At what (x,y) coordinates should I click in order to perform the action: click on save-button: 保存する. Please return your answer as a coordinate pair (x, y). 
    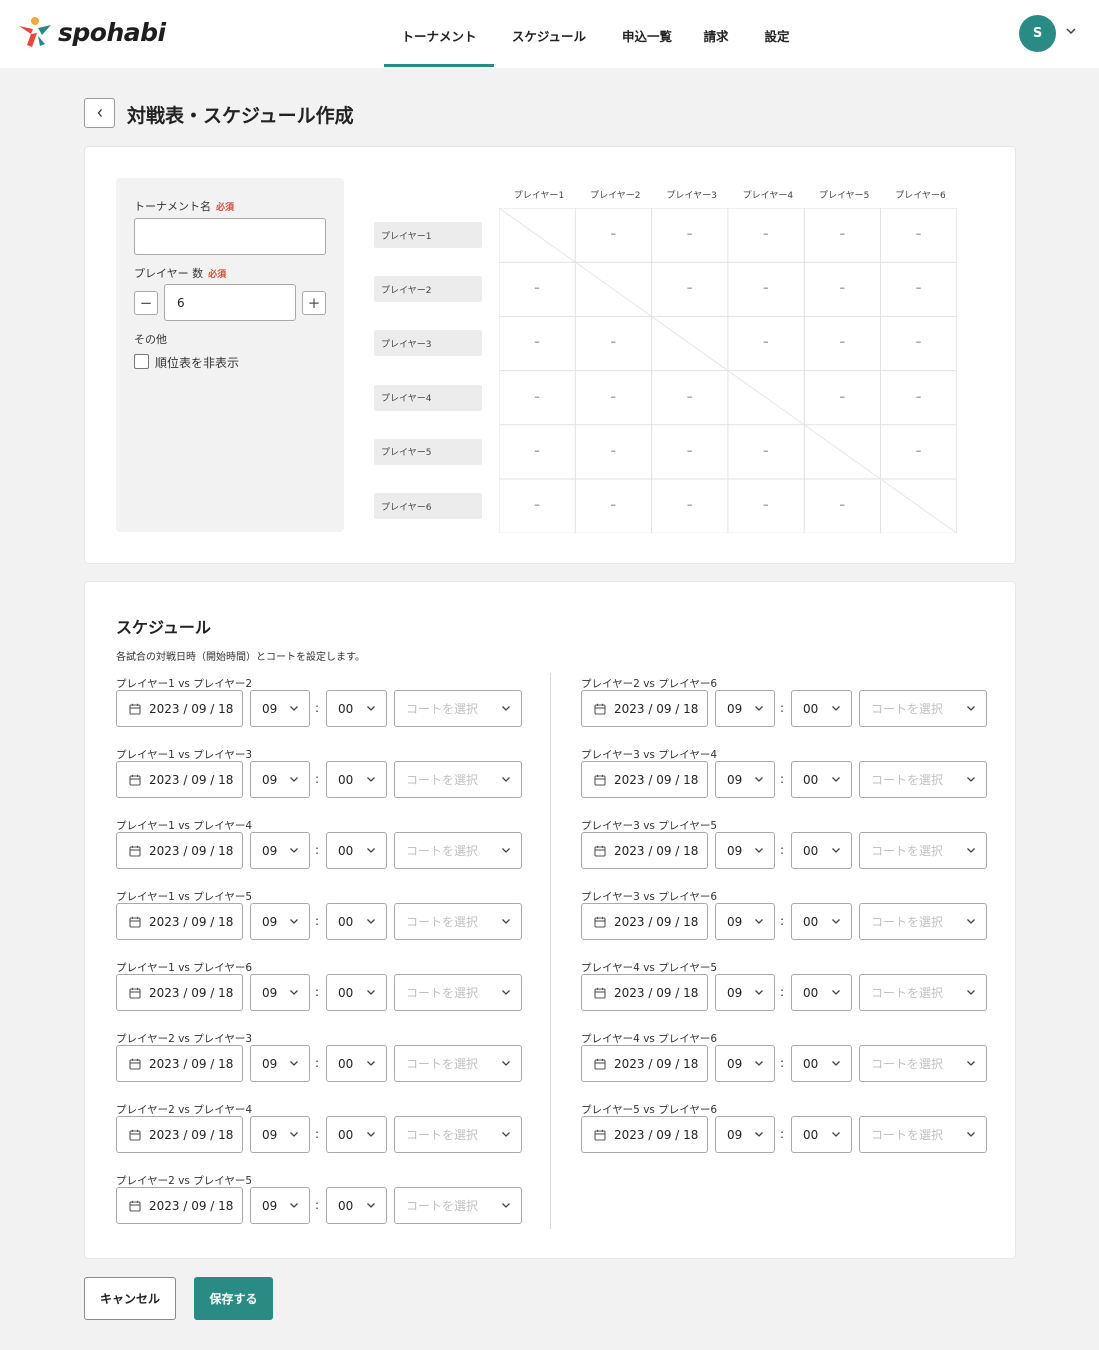
    Looking at the image, I should click on (233, 1298).